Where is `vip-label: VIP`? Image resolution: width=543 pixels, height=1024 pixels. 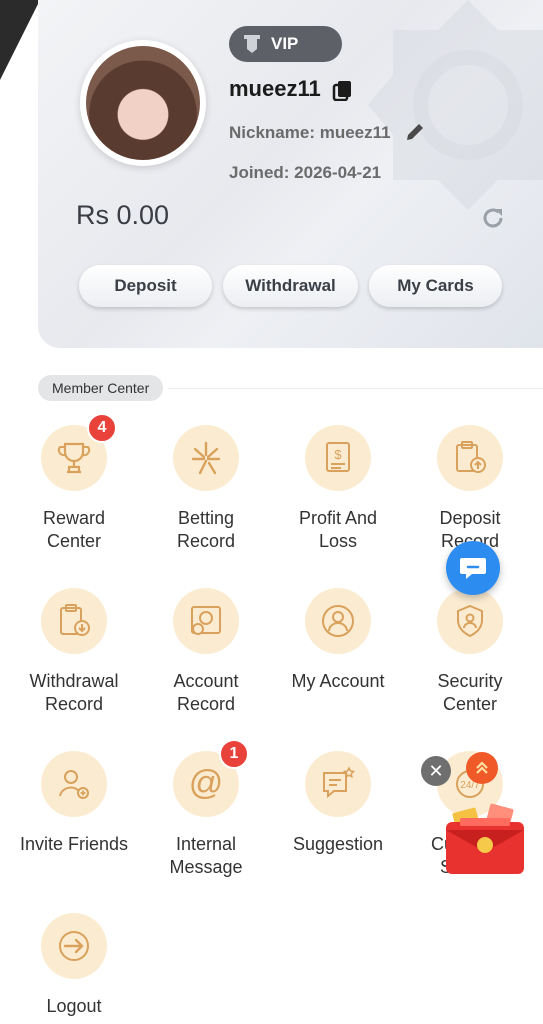 vip-label: VIP is located at coordinates (285, 43).